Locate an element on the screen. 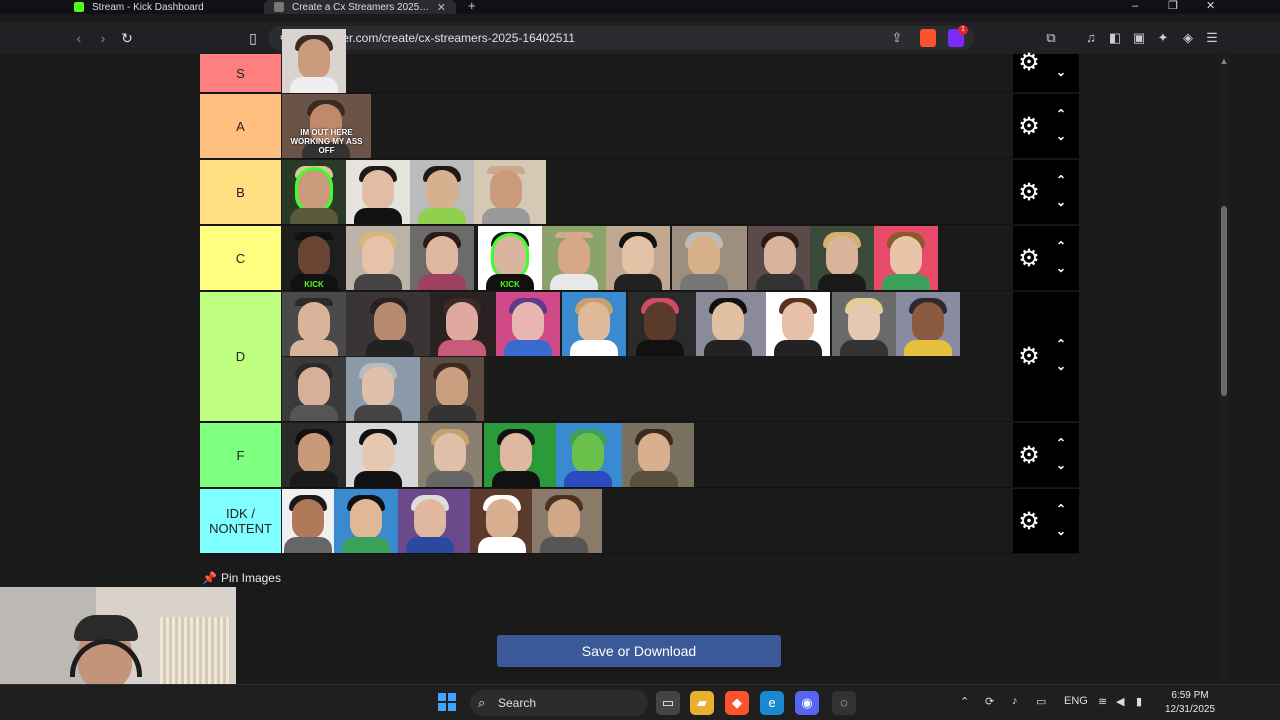  page-scrollbar is located at coordinates (1224, 369).